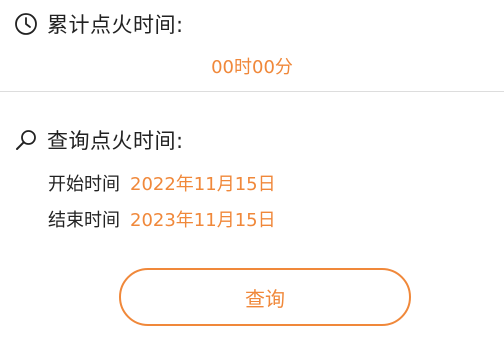 The image size is (504, 340). I want to click on total-ignition-header: 累计点火时间:, so click(98, 24).